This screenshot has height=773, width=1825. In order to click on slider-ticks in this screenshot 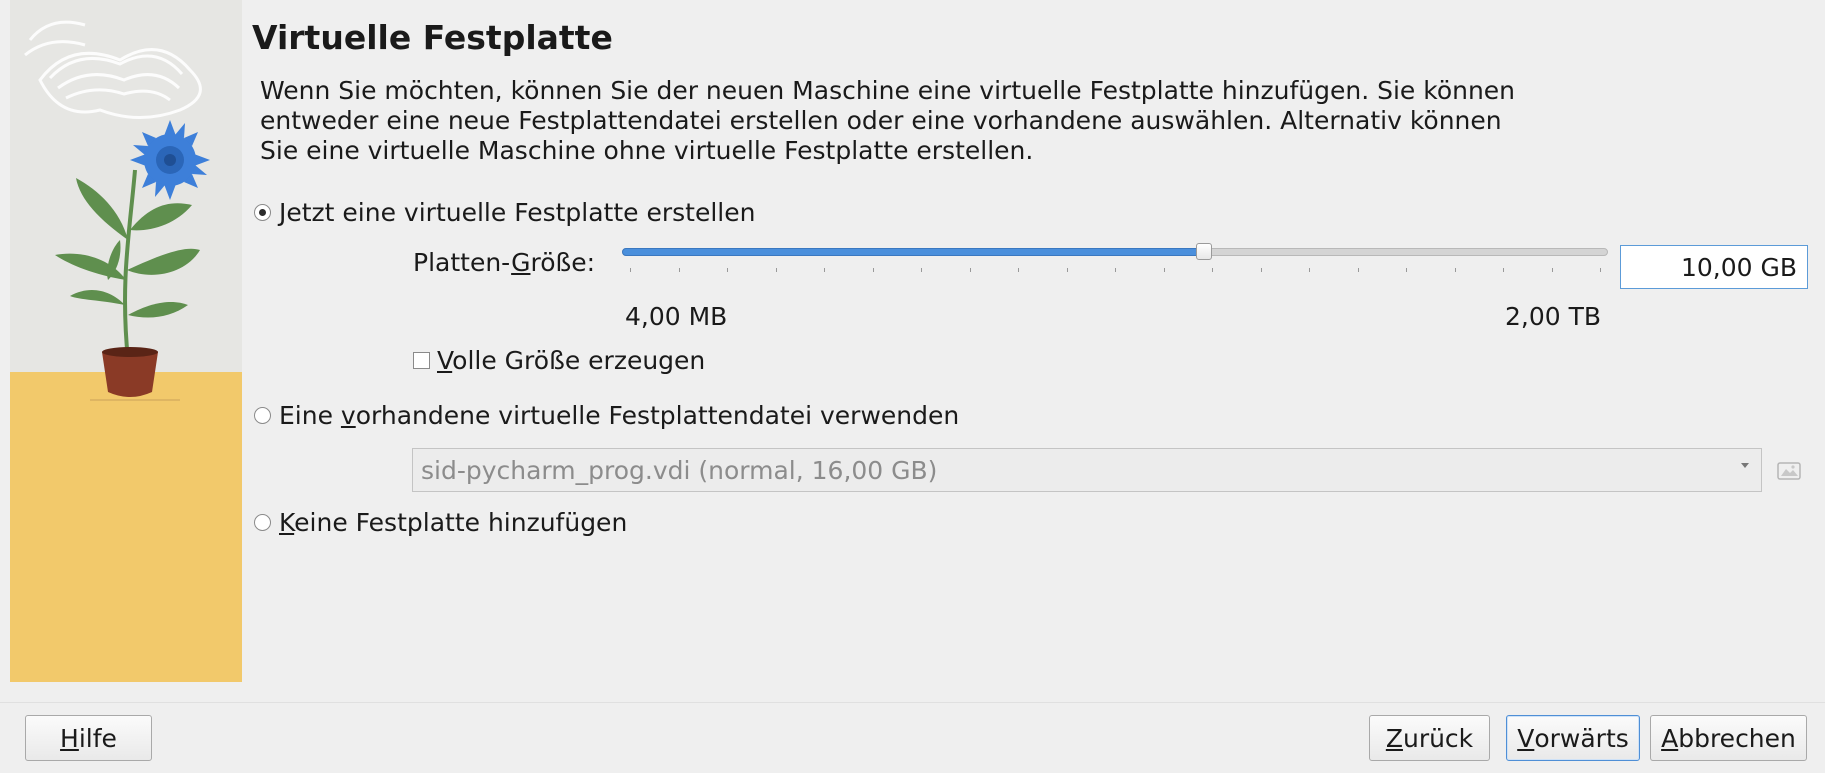, I will do `click(1115, 271)`.